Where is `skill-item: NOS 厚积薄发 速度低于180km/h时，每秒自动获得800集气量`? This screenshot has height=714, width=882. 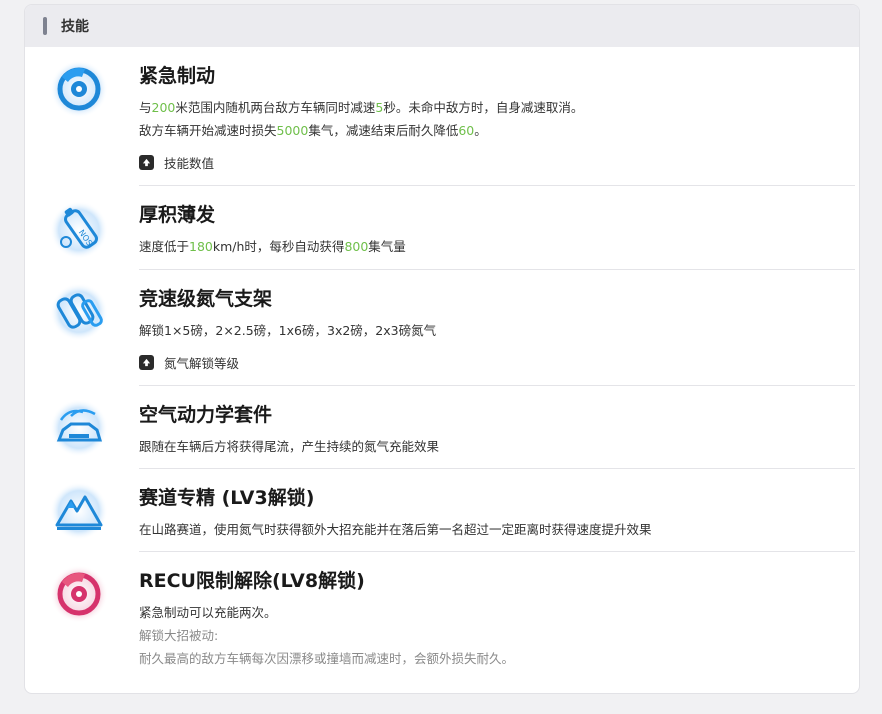
skill-item: NOS 厚积薄发 速度低于180km/h时，每秒自动获得800集气量 is located at coordinates (452, 228).